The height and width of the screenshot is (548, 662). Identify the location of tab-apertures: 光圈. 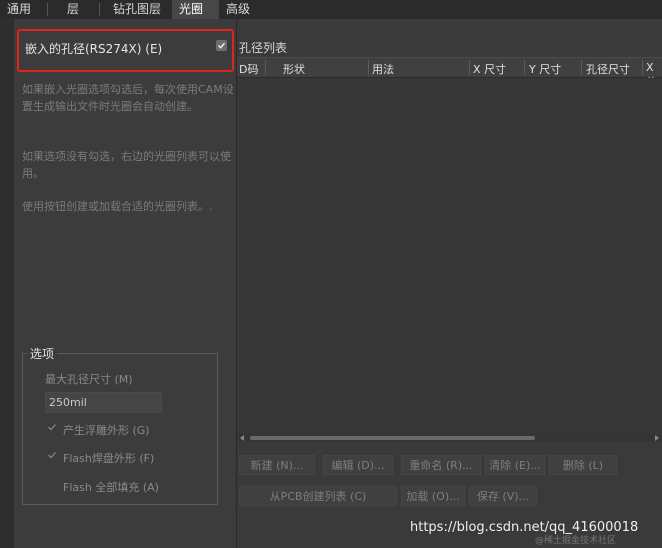
(195, 9).